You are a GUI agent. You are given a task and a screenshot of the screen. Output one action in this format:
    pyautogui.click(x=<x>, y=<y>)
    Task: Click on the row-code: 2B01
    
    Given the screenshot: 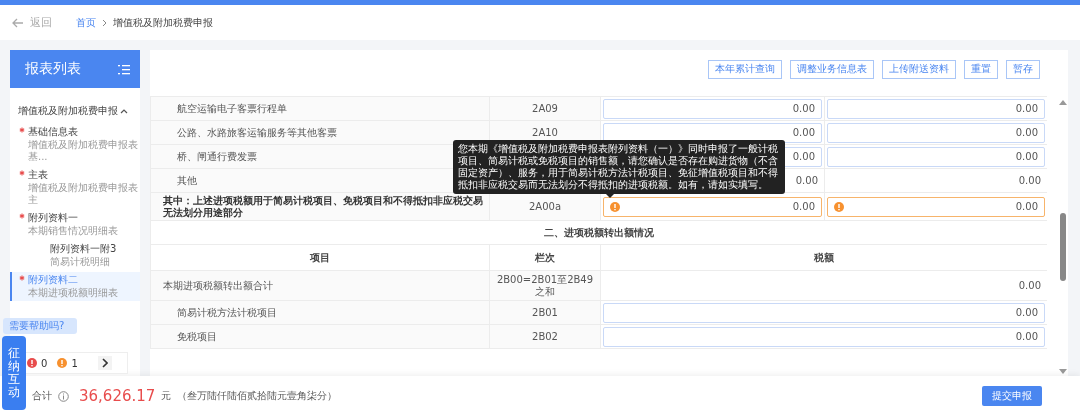 What is the action you would take?
    pyautogui.click(x=545, y=312)
    